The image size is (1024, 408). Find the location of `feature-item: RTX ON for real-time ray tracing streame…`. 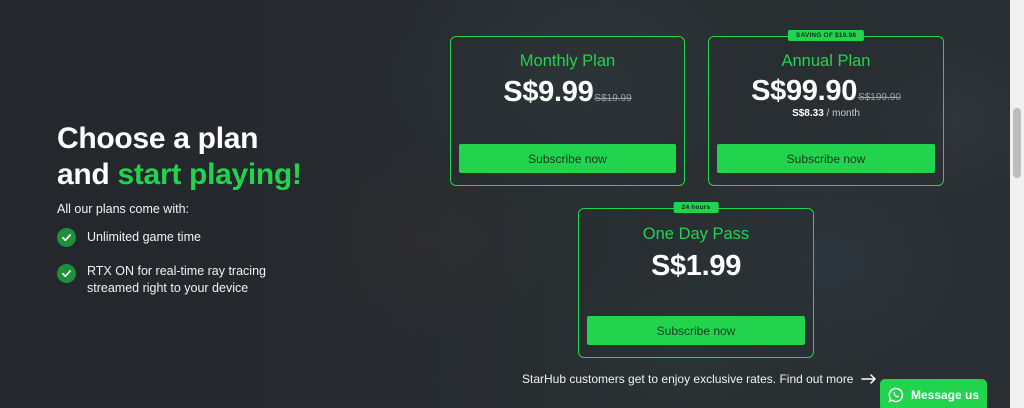

feature-item: RTX ON for real-time ray tracing streame… is located at coordinates (172, 279).